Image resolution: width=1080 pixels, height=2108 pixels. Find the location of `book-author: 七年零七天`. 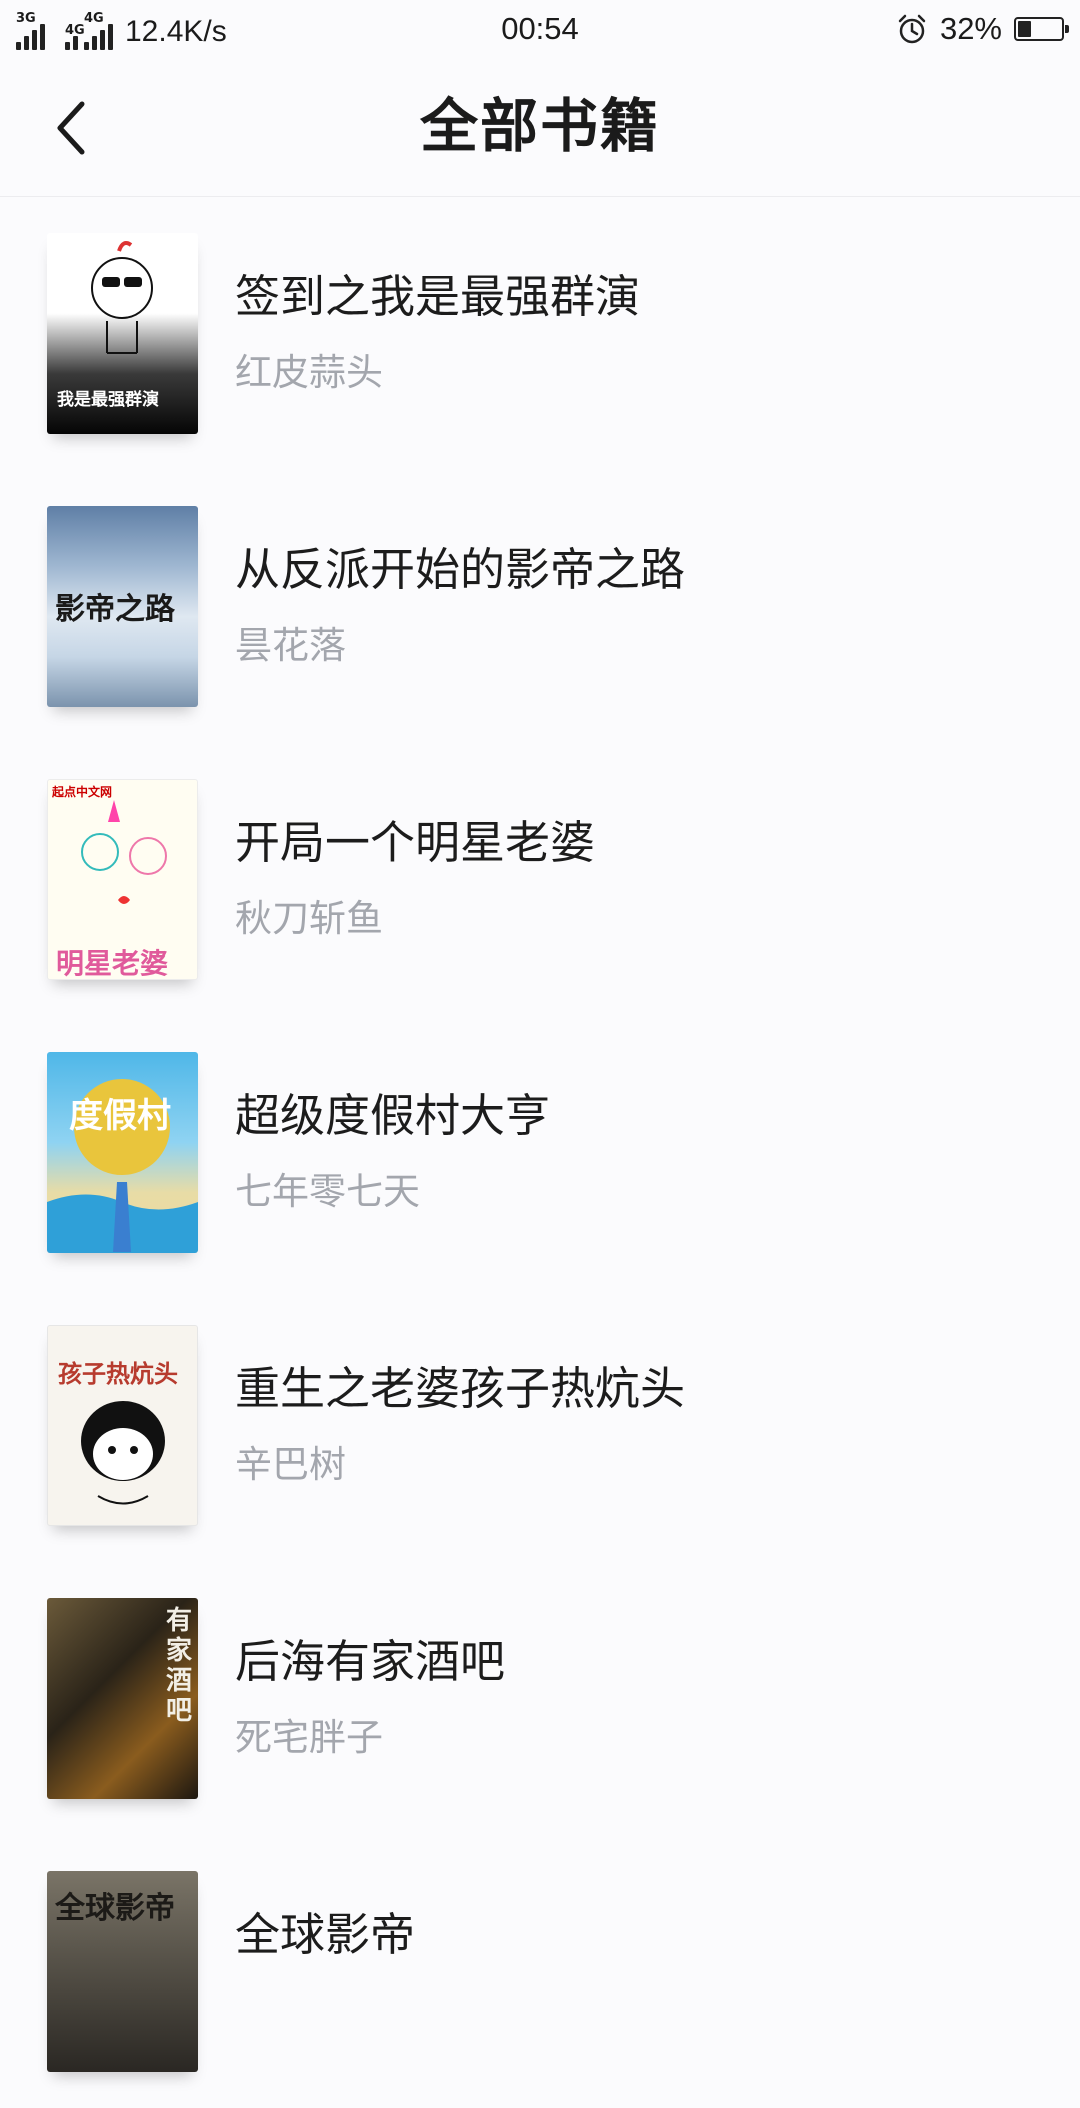

book-author: 七年零七天 is located at coordinates (327, 1191).